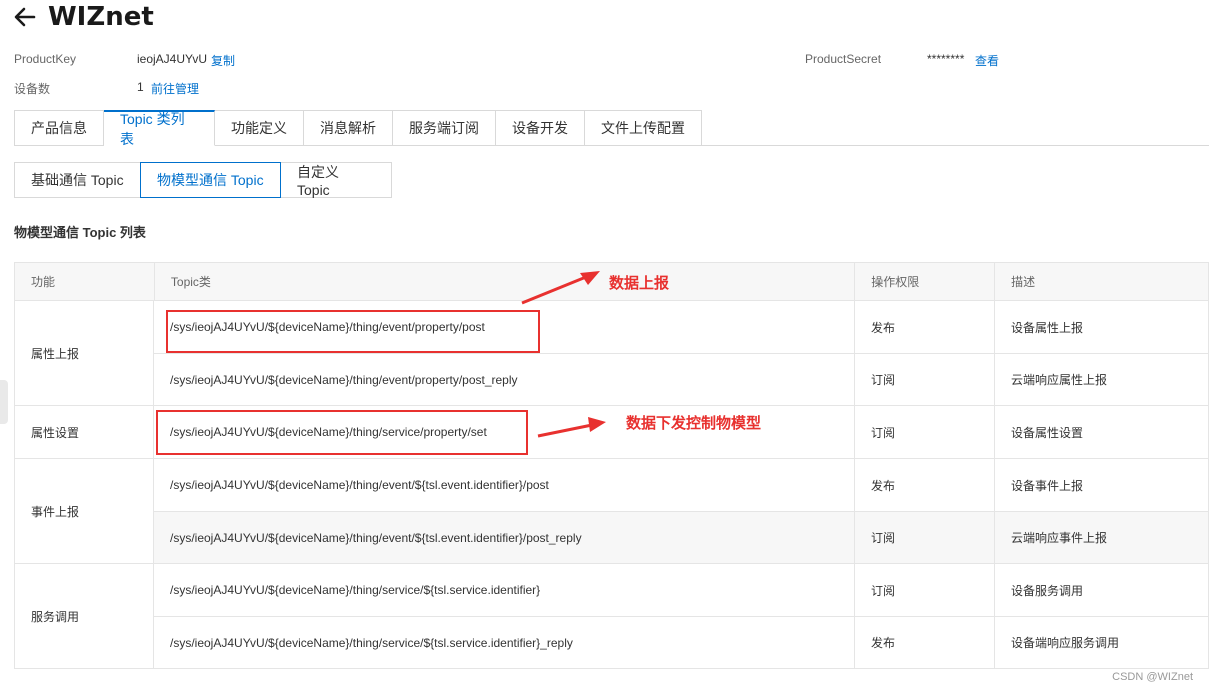 This screenshot has width=1209, height=691. What do you see at coordinates (1152, 677) in the screenshot?
I see `watermark: CSDN @WIZnet` at bounding box center [1152, 677].